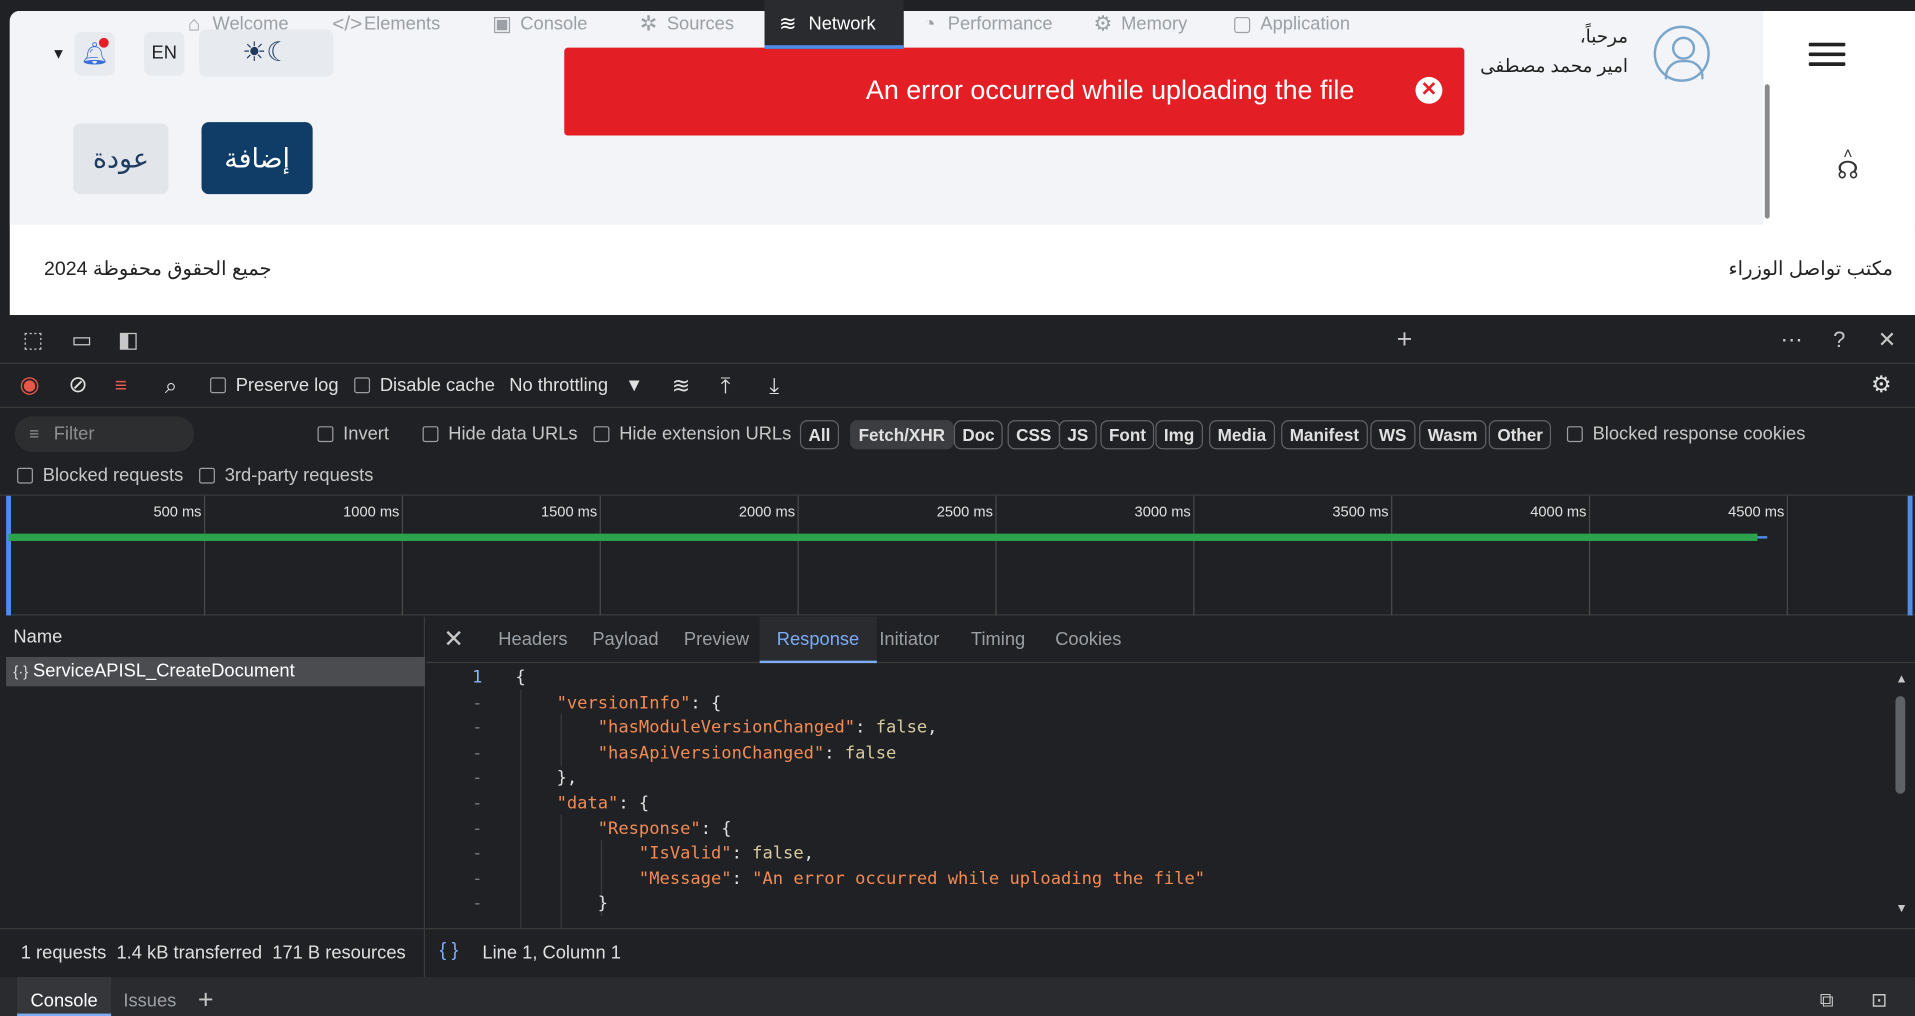 This screenshot has width=1915, height=1016. I want to click on search-icon: ⌕, so click(171, 386).